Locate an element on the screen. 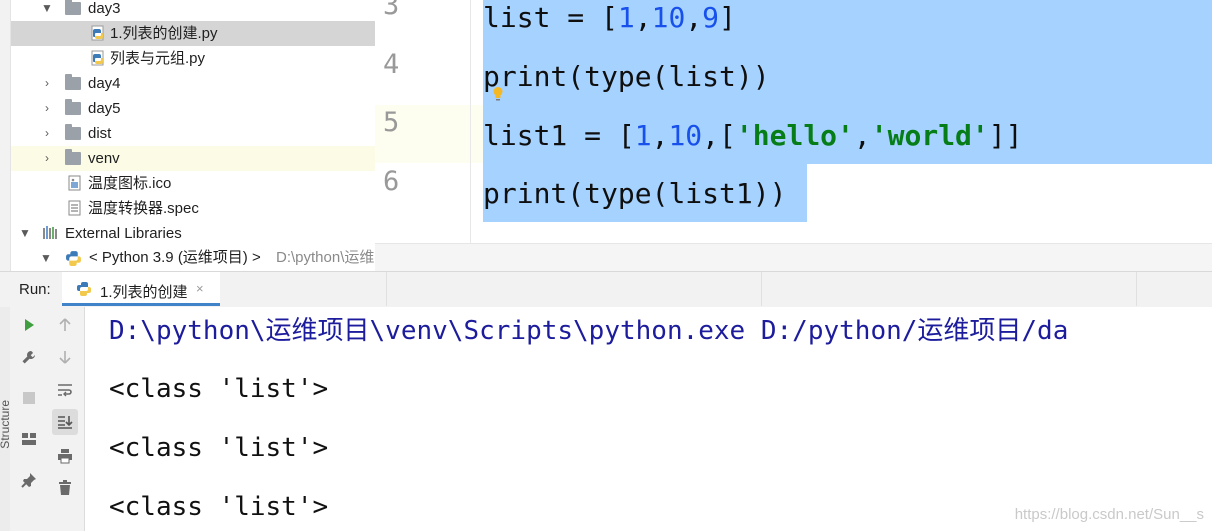 The height and width of the screenshot is (531, 1212). left-tool-strip is located at coordinates (5, 135).